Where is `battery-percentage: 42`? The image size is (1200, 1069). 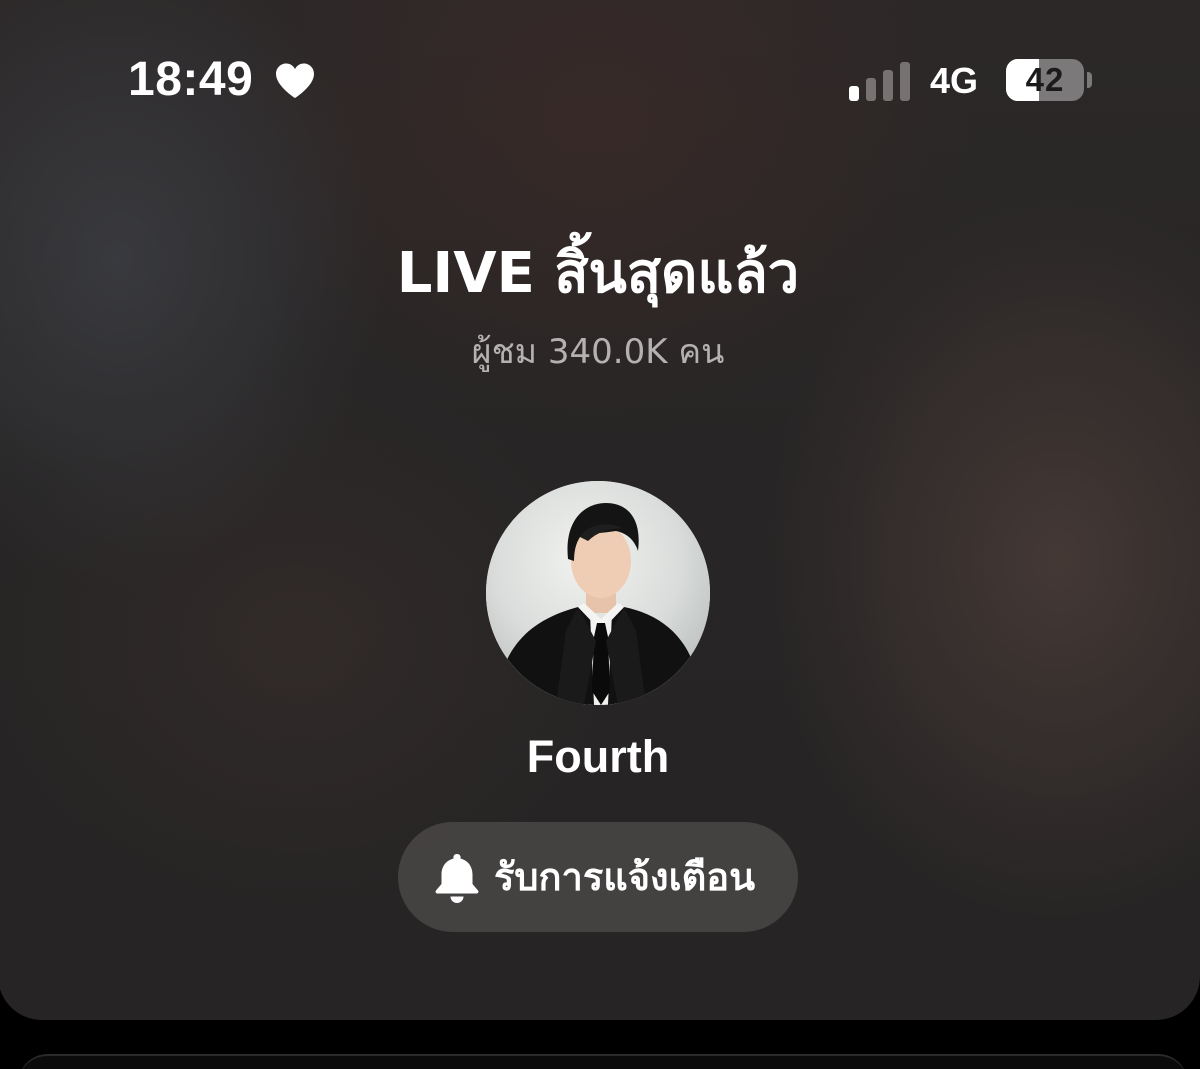 battery-percentage: 42 is located at coordinates (1045, 79).